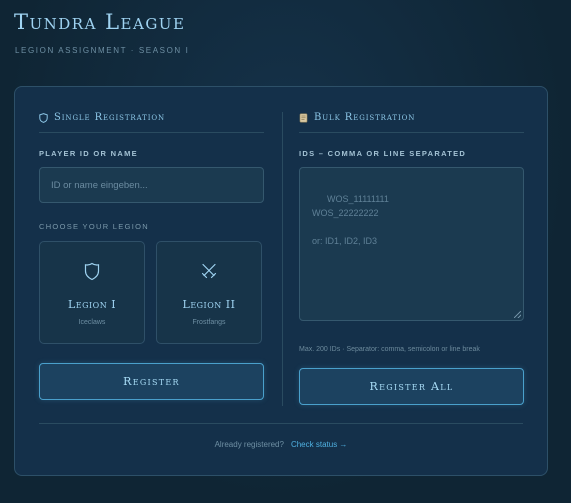 The image size is (571, 503). Describe the element at coordinates (88, 153) in the screenshot. I see `player-id-label: PLAYER ID OR NAME` at that location.